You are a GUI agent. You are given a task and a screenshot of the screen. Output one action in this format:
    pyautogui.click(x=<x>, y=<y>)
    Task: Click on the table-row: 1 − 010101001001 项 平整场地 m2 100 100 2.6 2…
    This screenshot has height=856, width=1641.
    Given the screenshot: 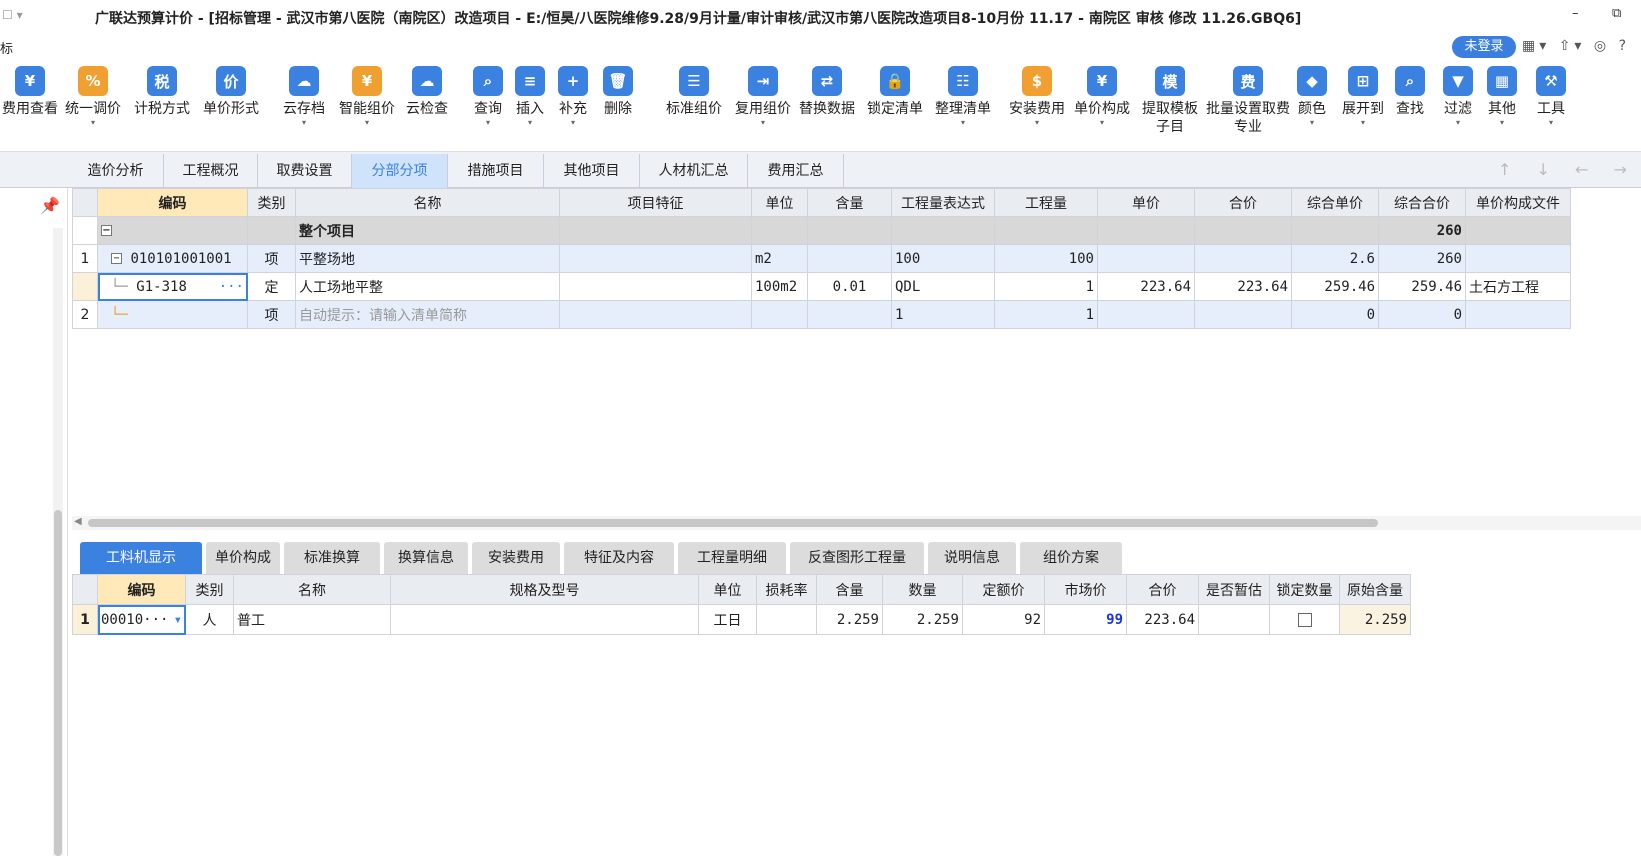 What is the action you would take?
    pyautogui.click(x=821, y=258)
    